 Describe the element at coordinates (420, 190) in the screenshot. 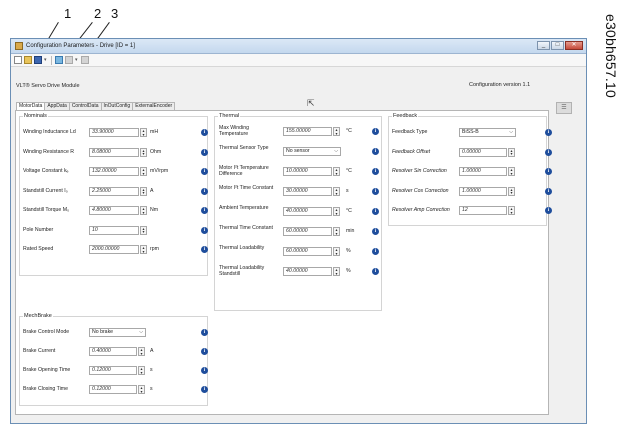

I see `field-label: Resolver Cos Correction` at that location.